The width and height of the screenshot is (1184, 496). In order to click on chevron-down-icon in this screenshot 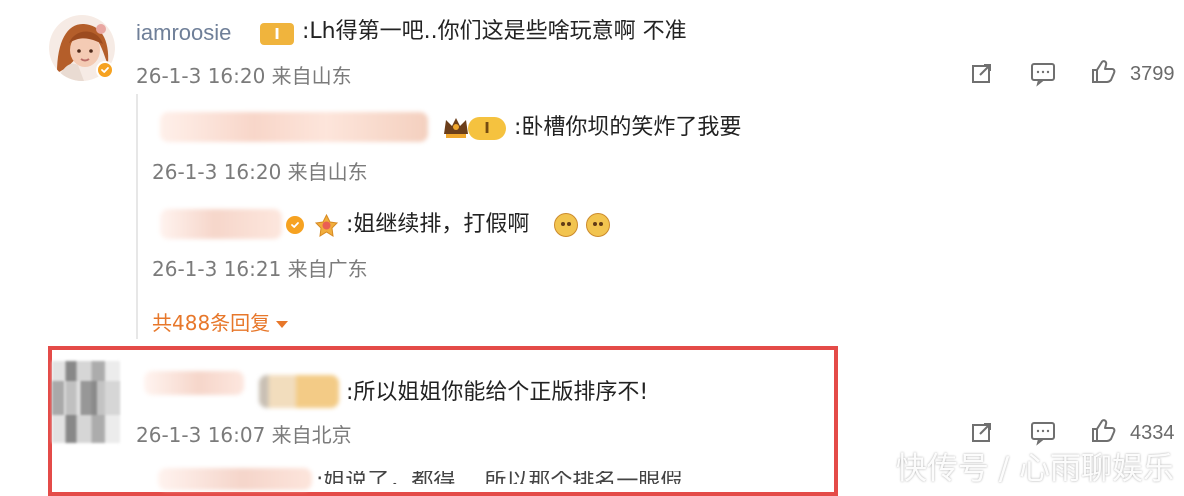, I will do `click(282, 324)`.